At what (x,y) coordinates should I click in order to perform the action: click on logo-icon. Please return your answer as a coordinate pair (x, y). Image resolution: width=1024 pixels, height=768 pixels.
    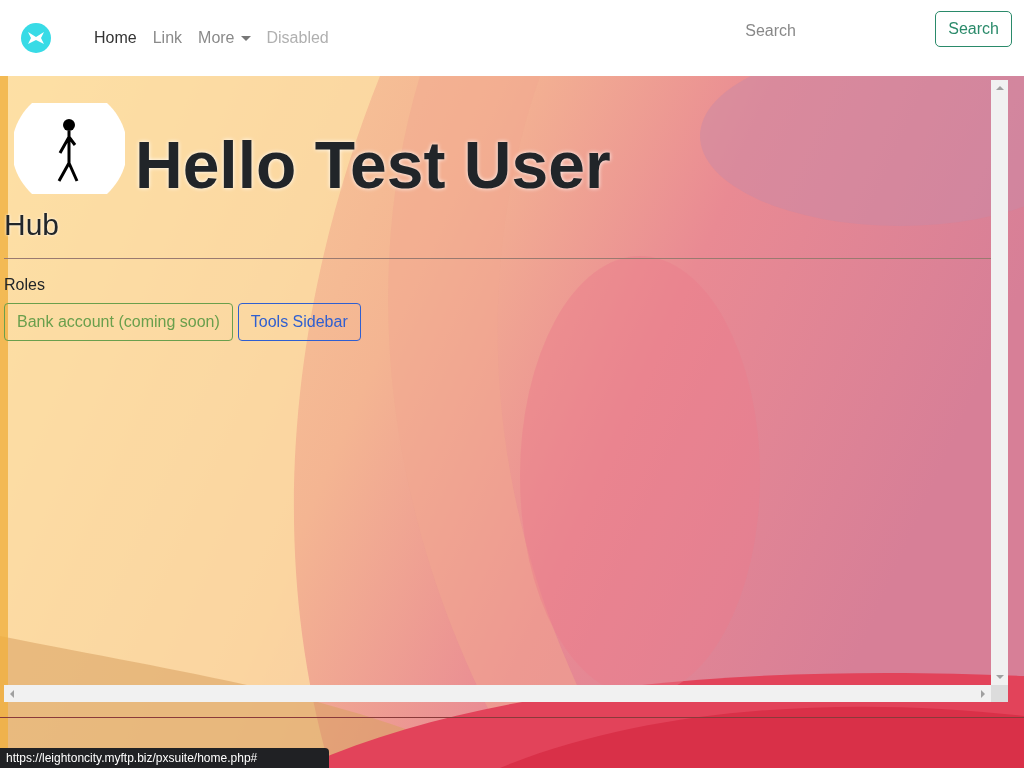
    Looking at the image, I should click on (36, 38).